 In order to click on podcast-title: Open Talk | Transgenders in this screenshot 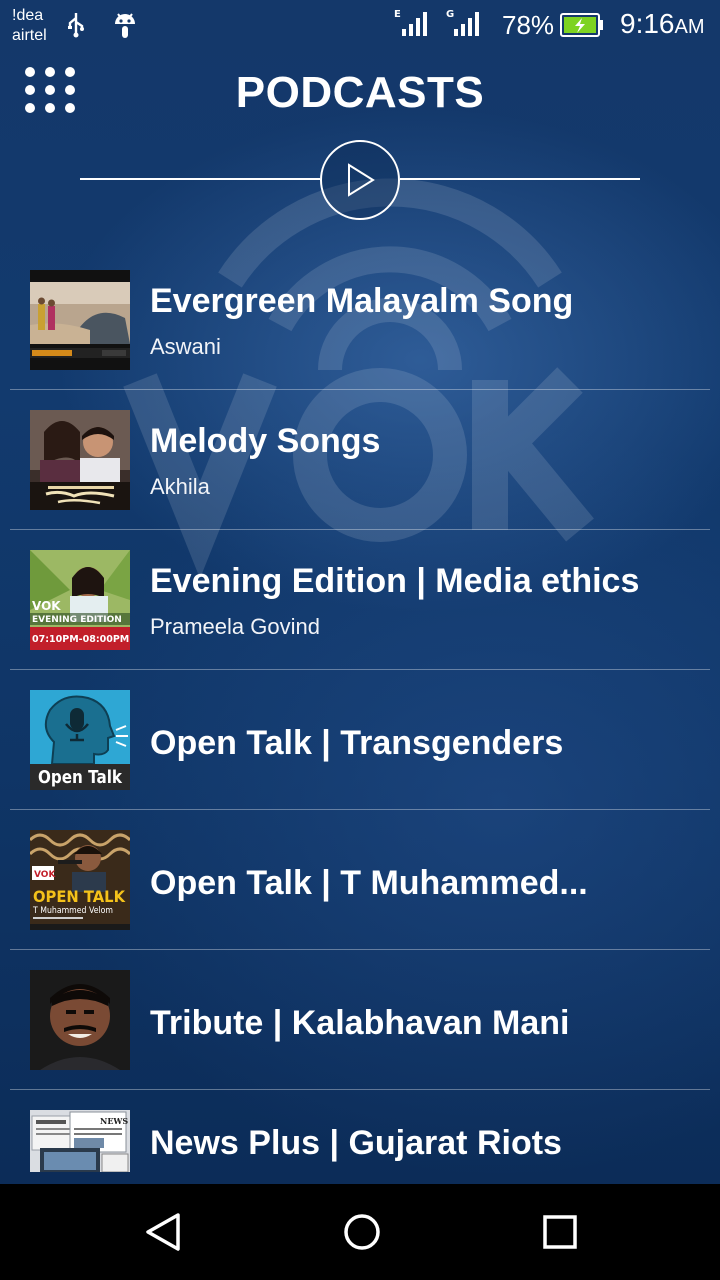, I will do `click(357, 743)`.